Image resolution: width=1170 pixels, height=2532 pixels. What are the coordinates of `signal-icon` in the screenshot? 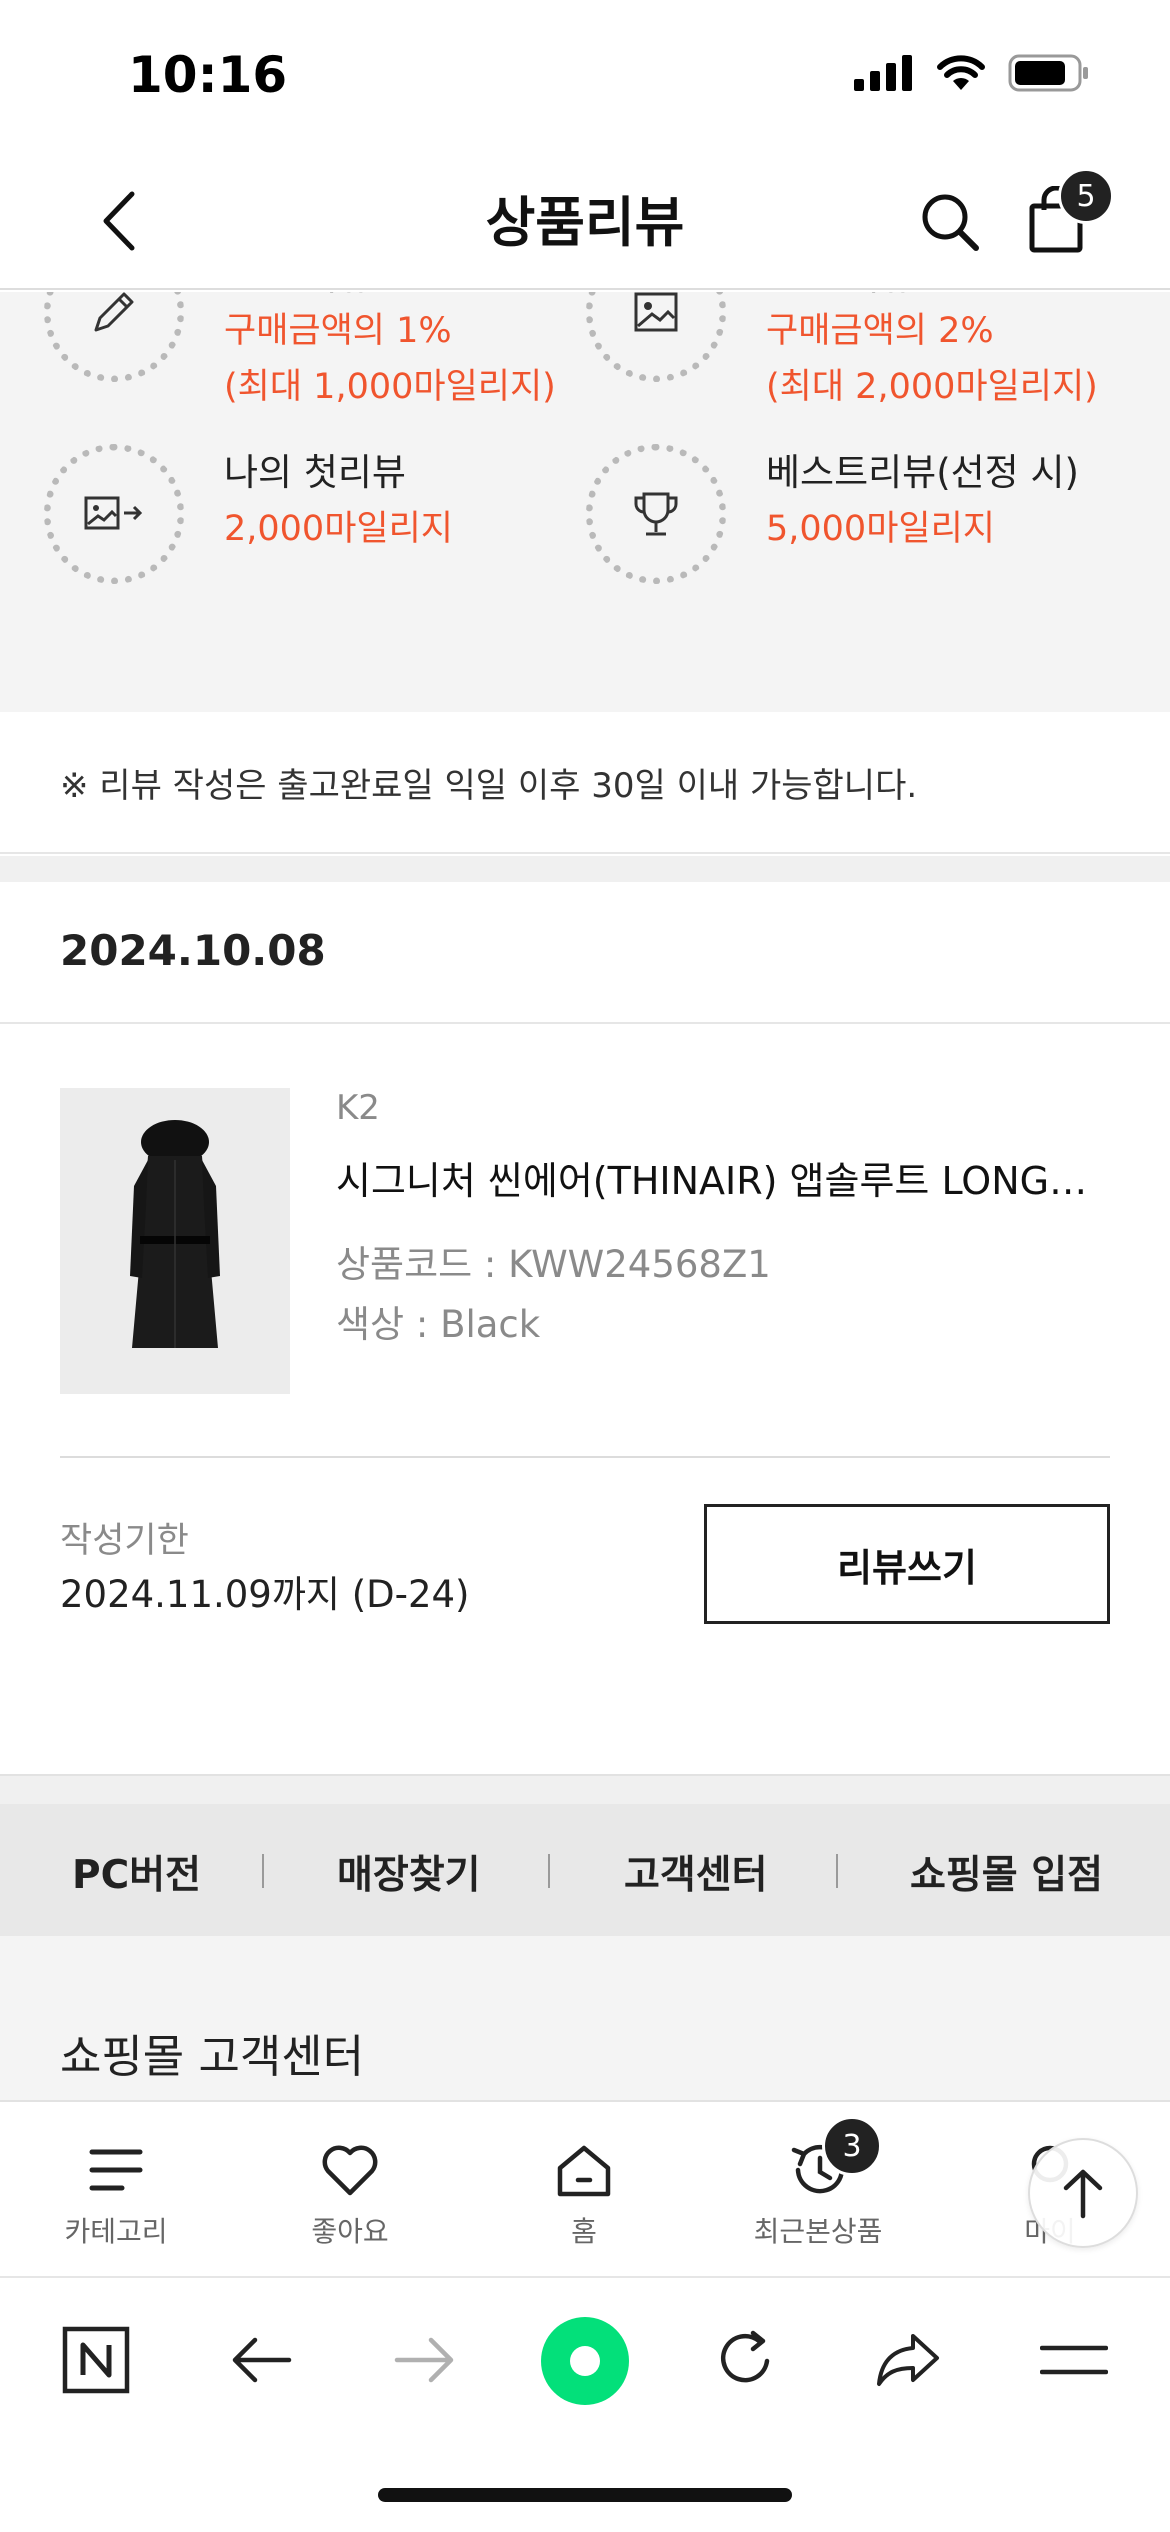 It's located at (883, 73).